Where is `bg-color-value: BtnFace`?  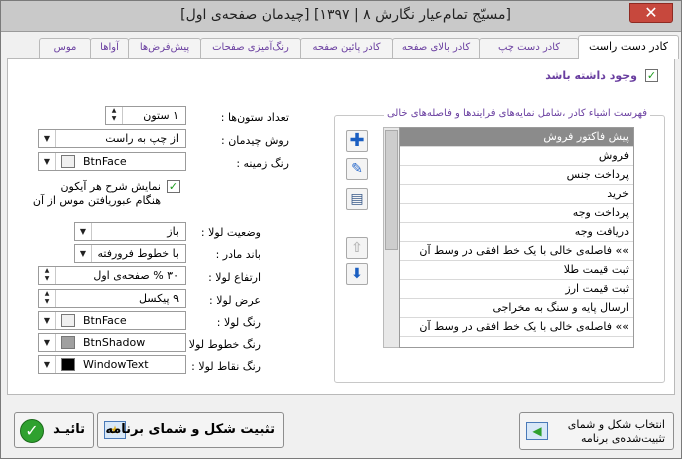 bg-color-value: BtnFace is located at coordinates (105, 161).